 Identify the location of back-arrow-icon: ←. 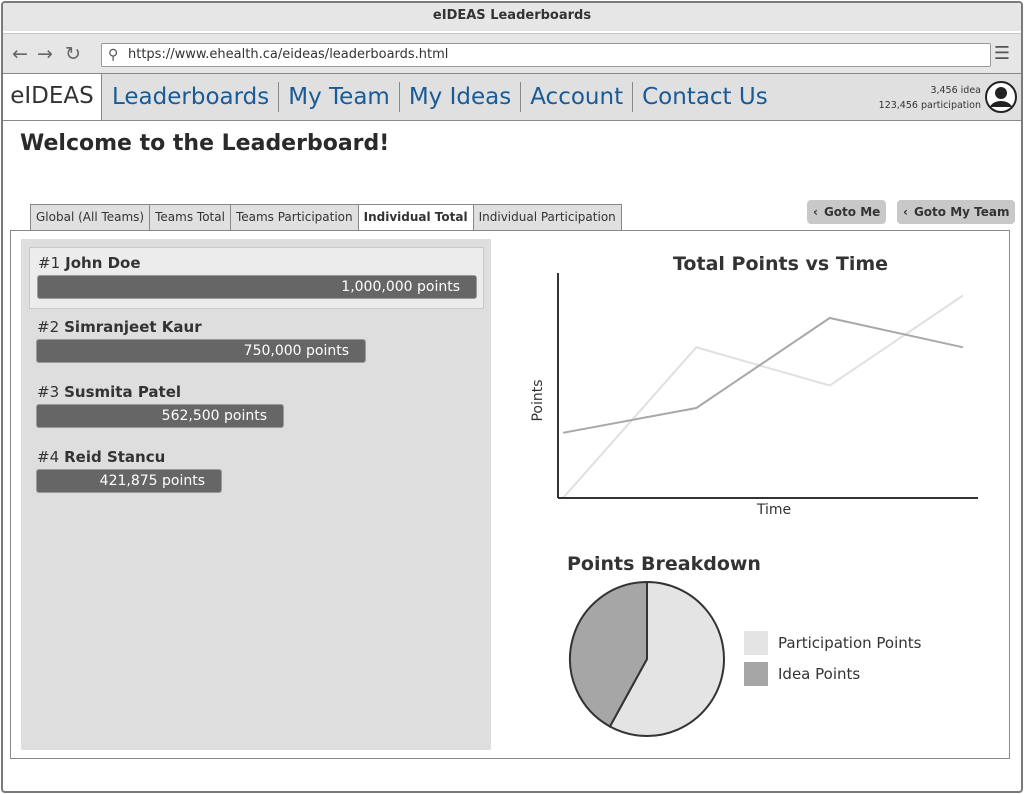
(20, 54).